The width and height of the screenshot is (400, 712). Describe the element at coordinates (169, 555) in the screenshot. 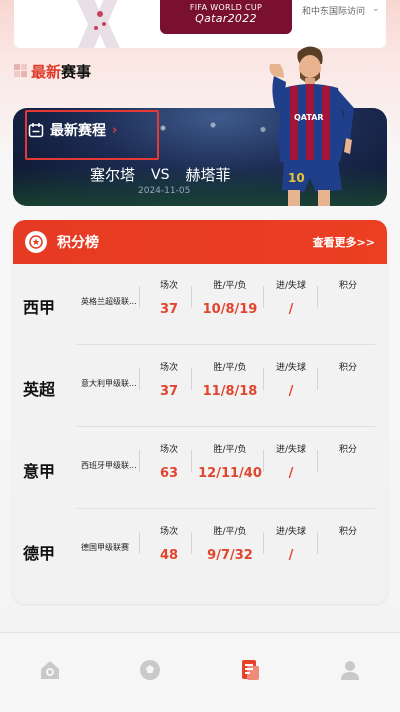

I see `played-value: 48` at that location.